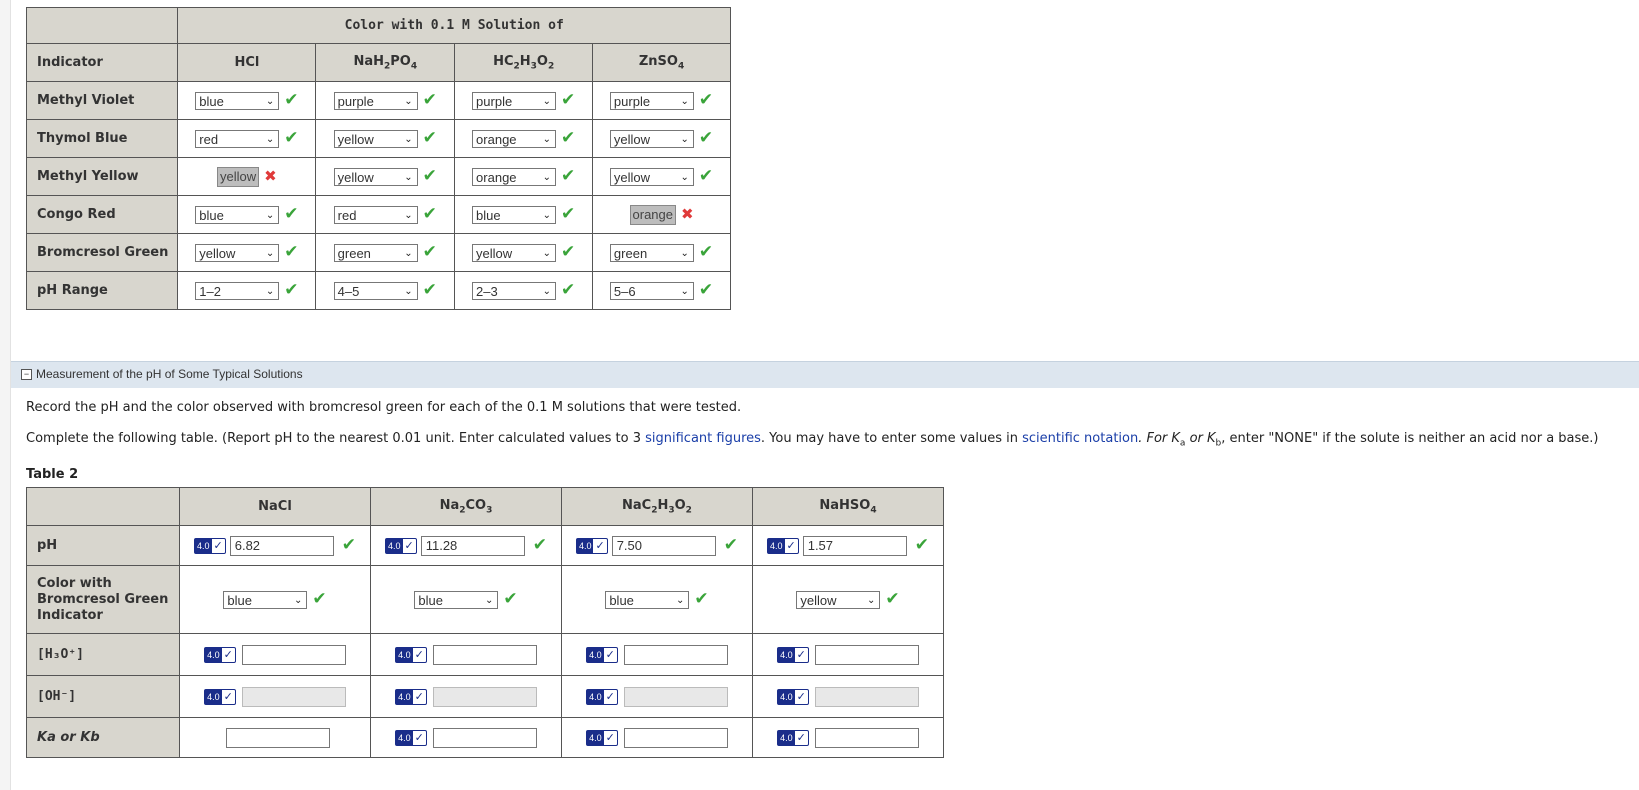 The height and width of the screenshot is (790, 1639). Describe the element at coordinates (209, 139) in the screenshot. I see `color-select-value: red` at that location.